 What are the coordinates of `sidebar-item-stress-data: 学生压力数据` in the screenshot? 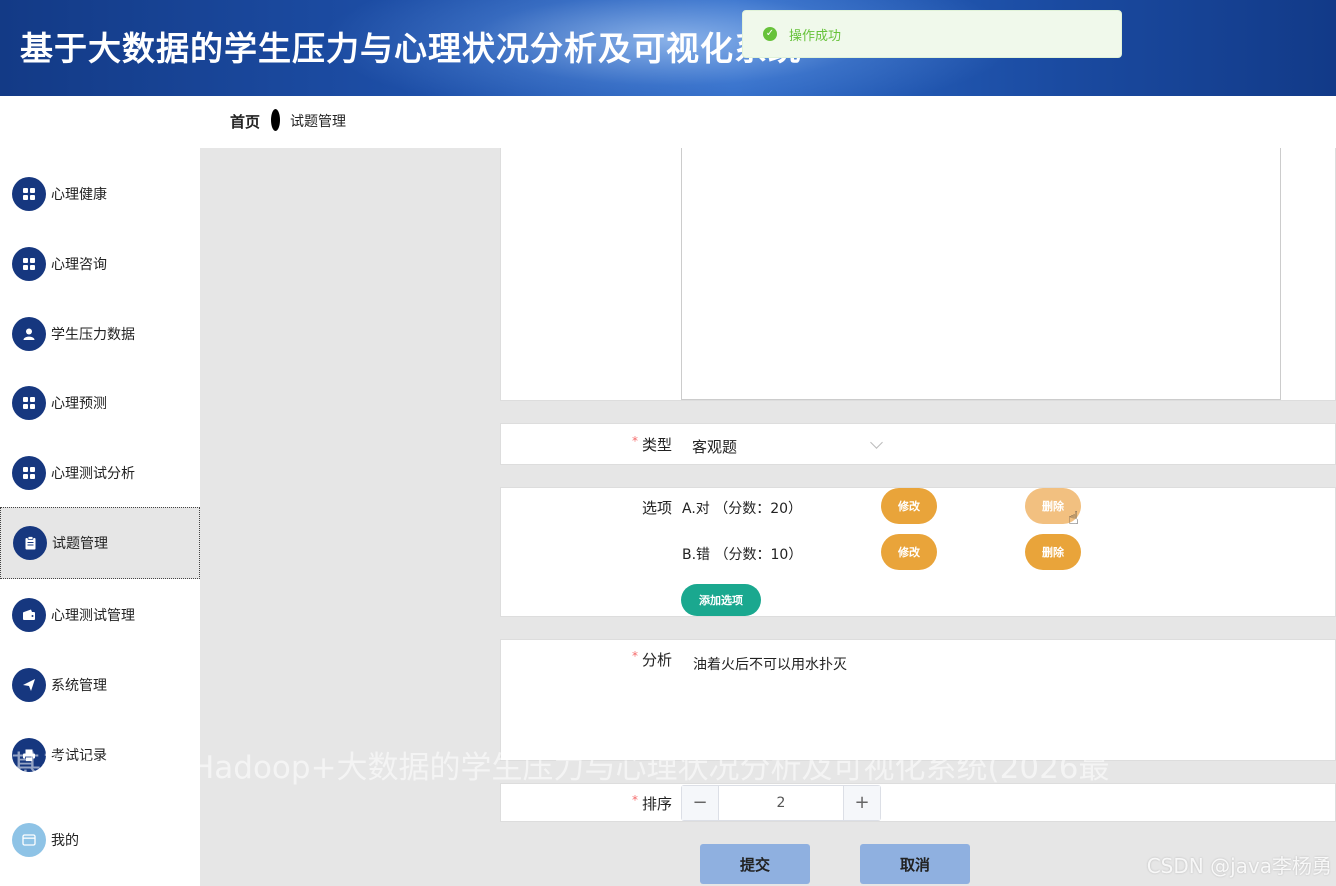 It's located at (100, 334).